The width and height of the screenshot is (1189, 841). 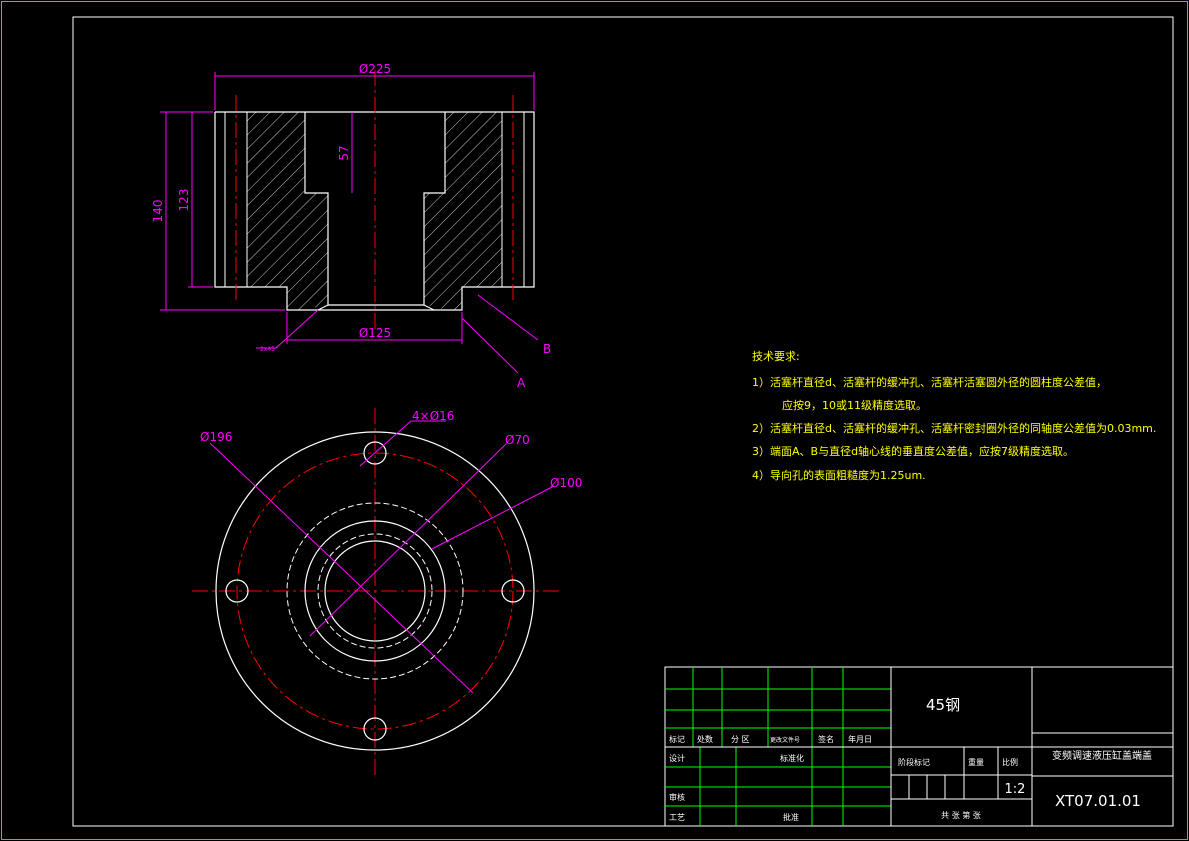 I want to click on tech-req-item: 3）端面A、B与直径d轴心线的垂直度公差值，应按7级精度选取。, so click(x=913, y=451).